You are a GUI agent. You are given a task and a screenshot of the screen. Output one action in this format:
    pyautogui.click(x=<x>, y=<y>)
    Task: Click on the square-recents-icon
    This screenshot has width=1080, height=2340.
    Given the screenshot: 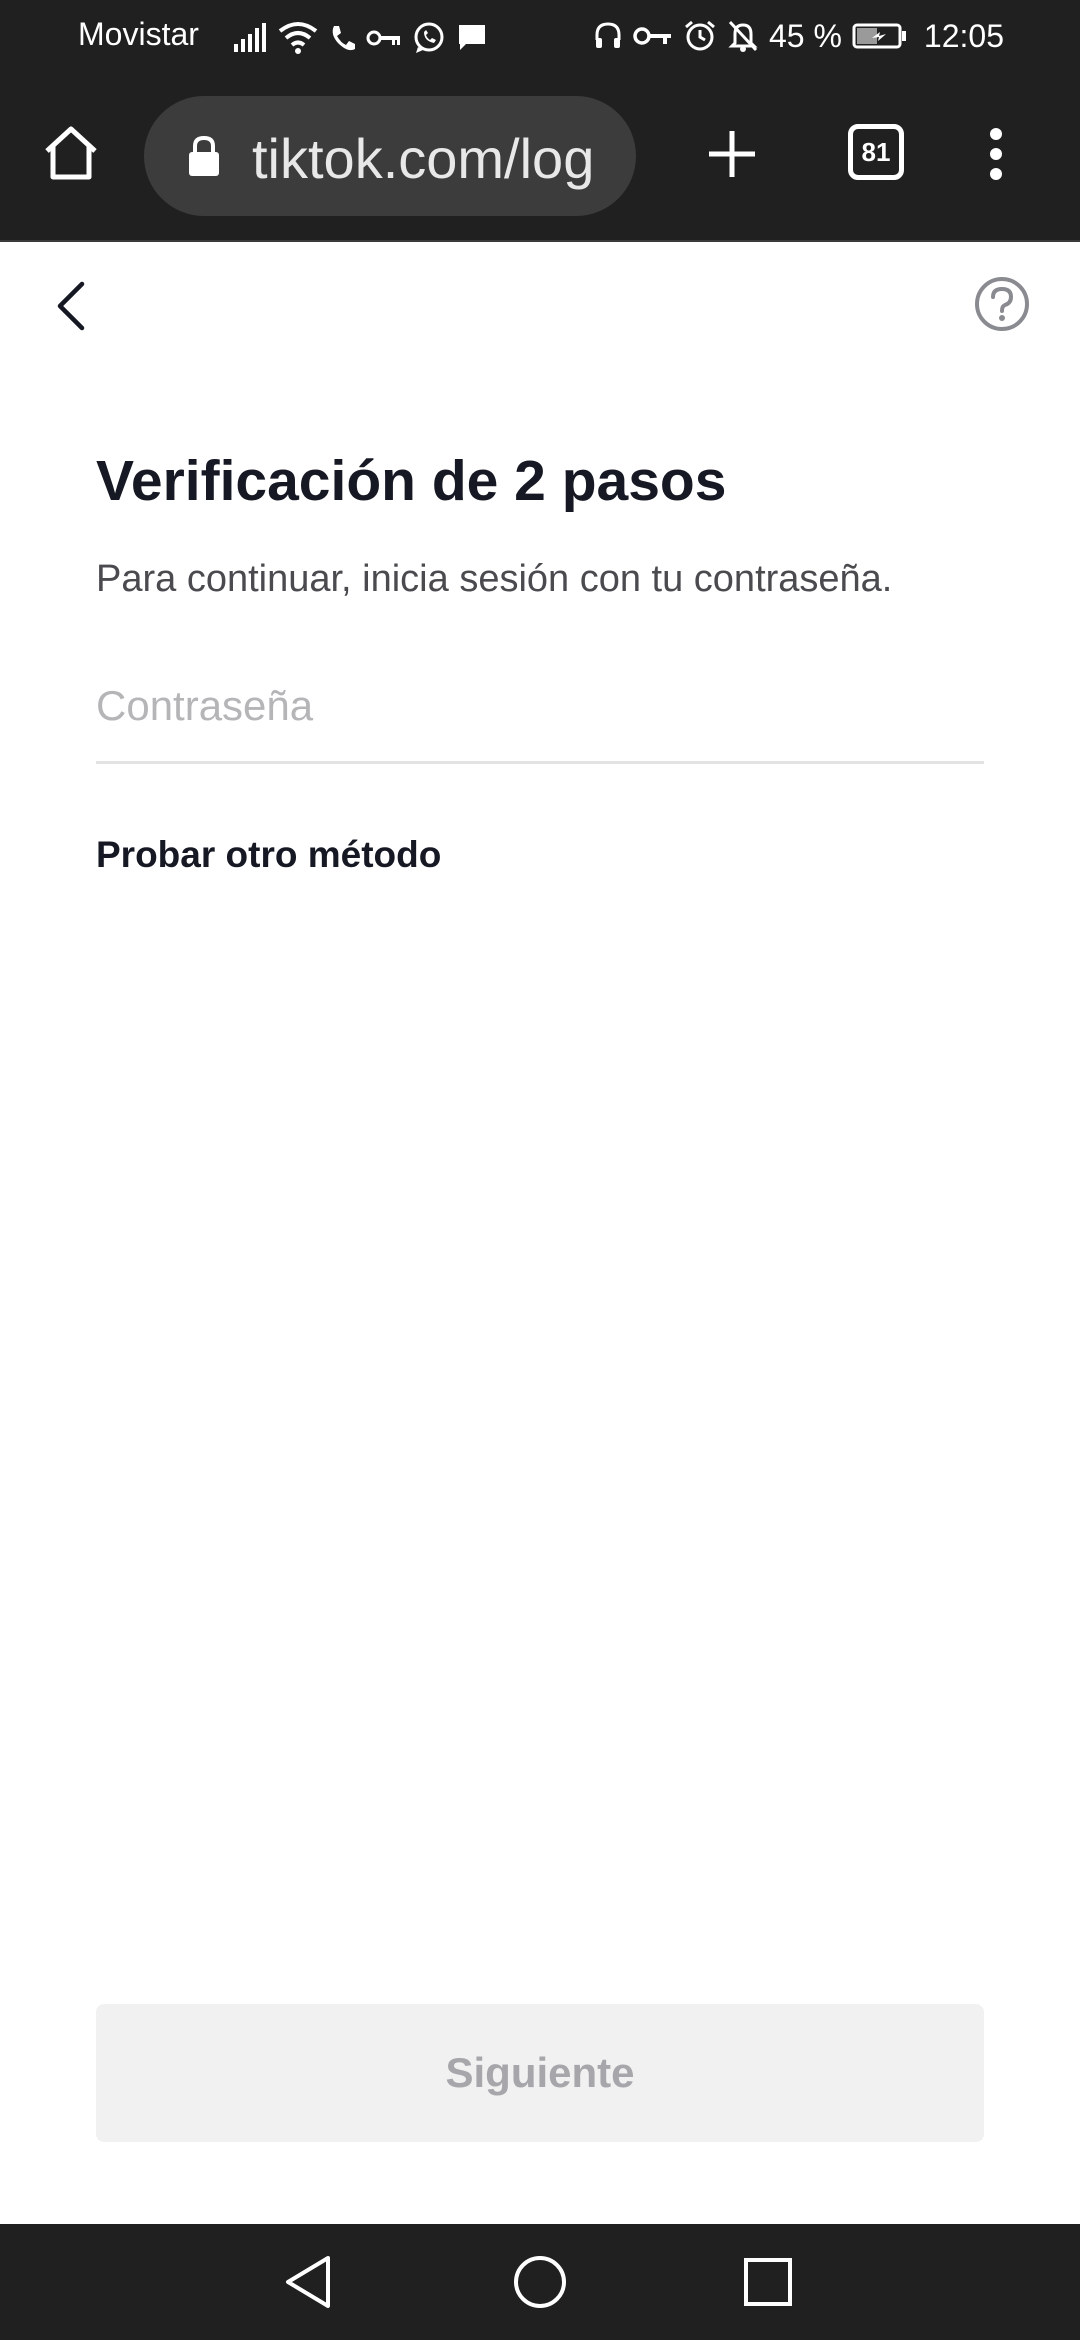 What is the action you would take?
    pyautogui.click(x=768, y=2282)
    